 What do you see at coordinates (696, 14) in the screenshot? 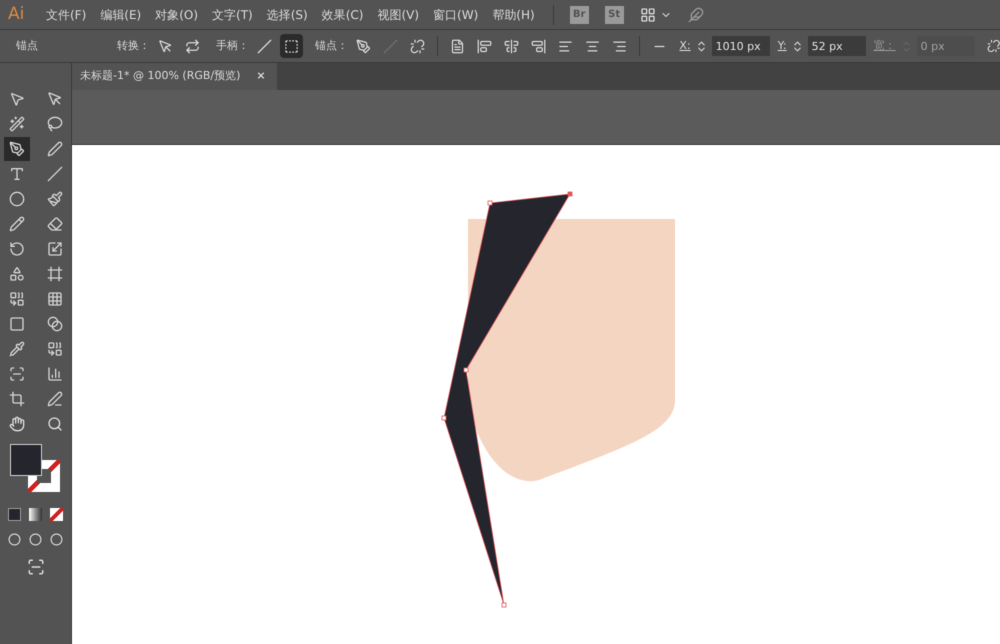
I see `feather-icon` at bounding box center [696, 14].